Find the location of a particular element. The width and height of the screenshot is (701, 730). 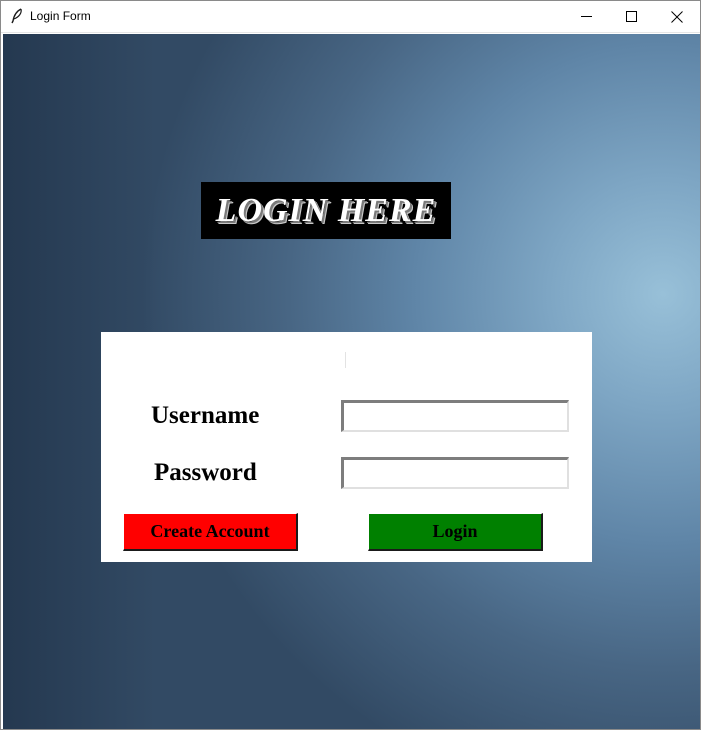

username-label: Username is located at coordinates (205, 415).